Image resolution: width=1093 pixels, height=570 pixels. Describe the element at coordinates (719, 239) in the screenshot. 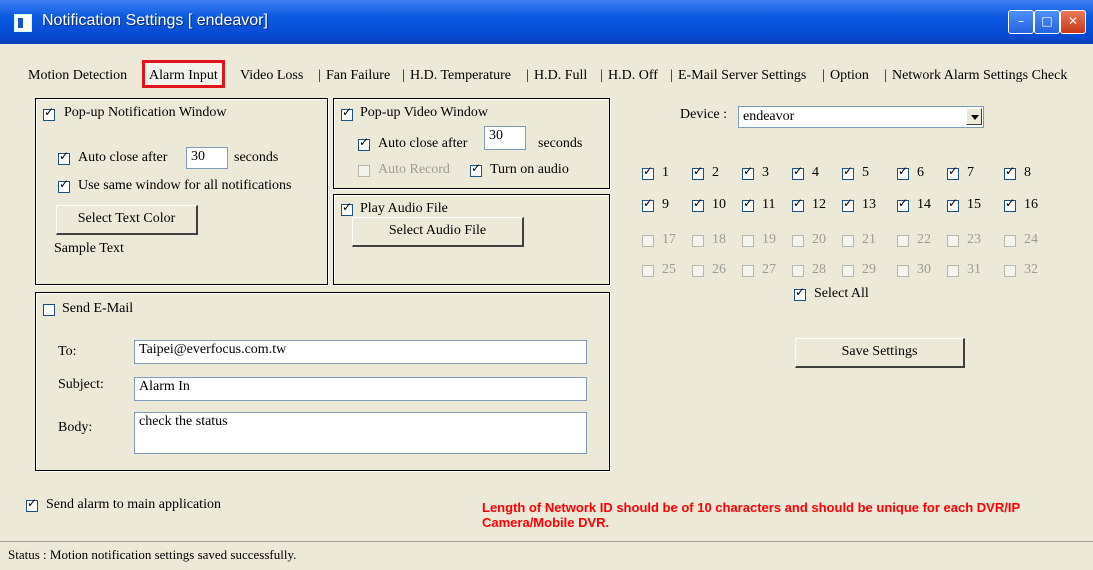

I see `channel-18-label: 18` at that location.